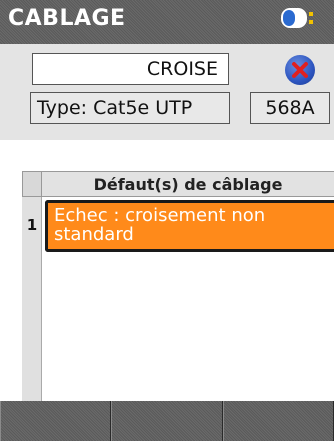 This screenshot has width=334, height=441. I want to click on table-left-margin, so click(11, 270).